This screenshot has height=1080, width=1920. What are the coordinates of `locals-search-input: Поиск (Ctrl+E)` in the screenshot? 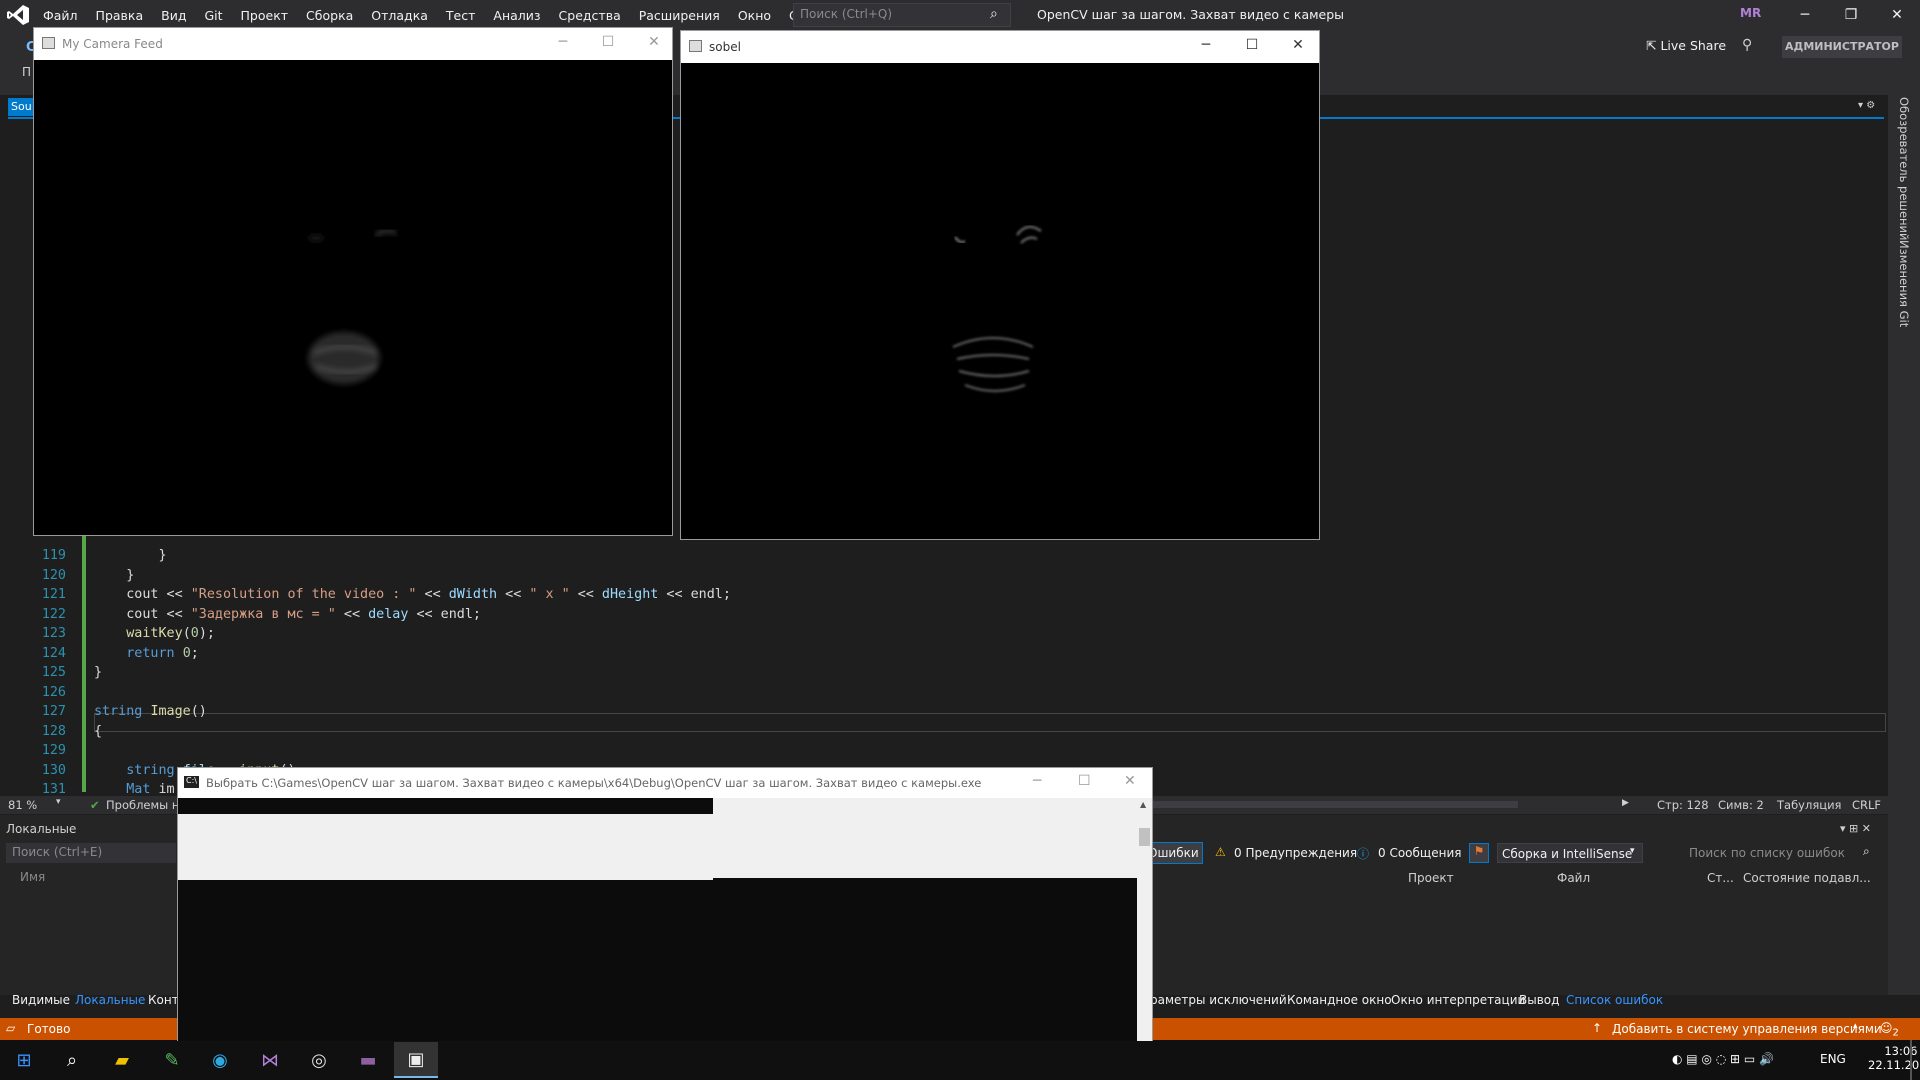 It's located at (91, 853).